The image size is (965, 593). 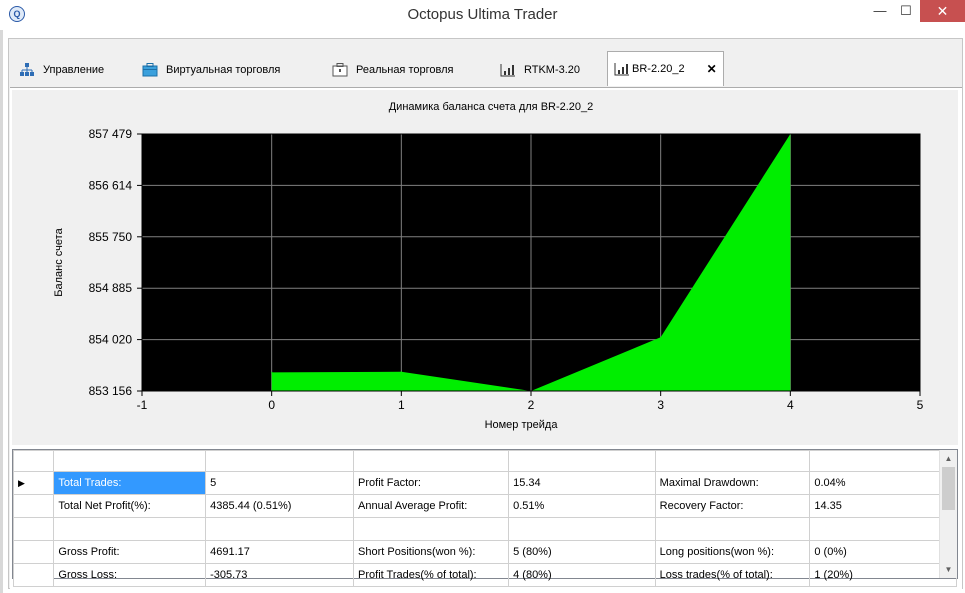 What do you see at coordinates (130, 483) in the screenshot?
I see `stat-label-cell: Total Trades:` at bounding box center [130, 483].